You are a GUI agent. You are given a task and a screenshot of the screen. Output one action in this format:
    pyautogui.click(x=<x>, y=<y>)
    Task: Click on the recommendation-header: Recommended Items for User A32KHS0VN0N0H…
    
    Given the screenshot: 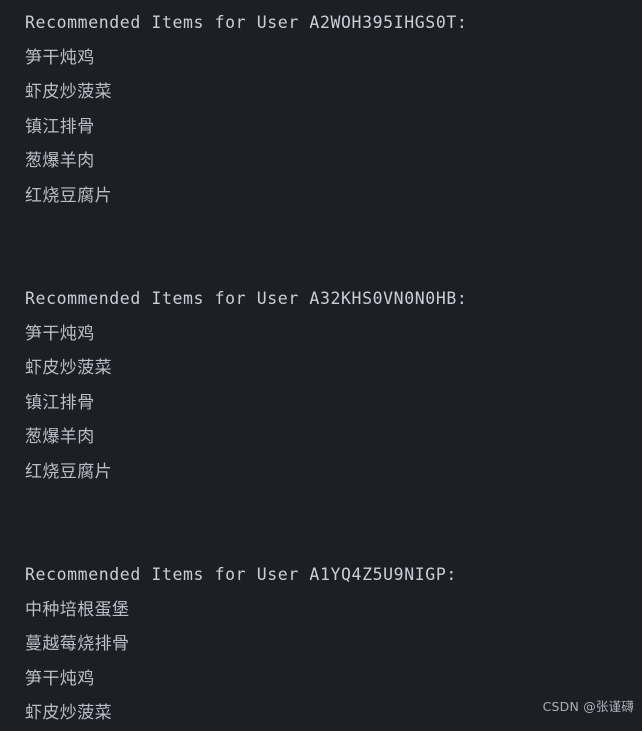 What is the action you would take?
    pyautogui.click(x=246, y=298)
    